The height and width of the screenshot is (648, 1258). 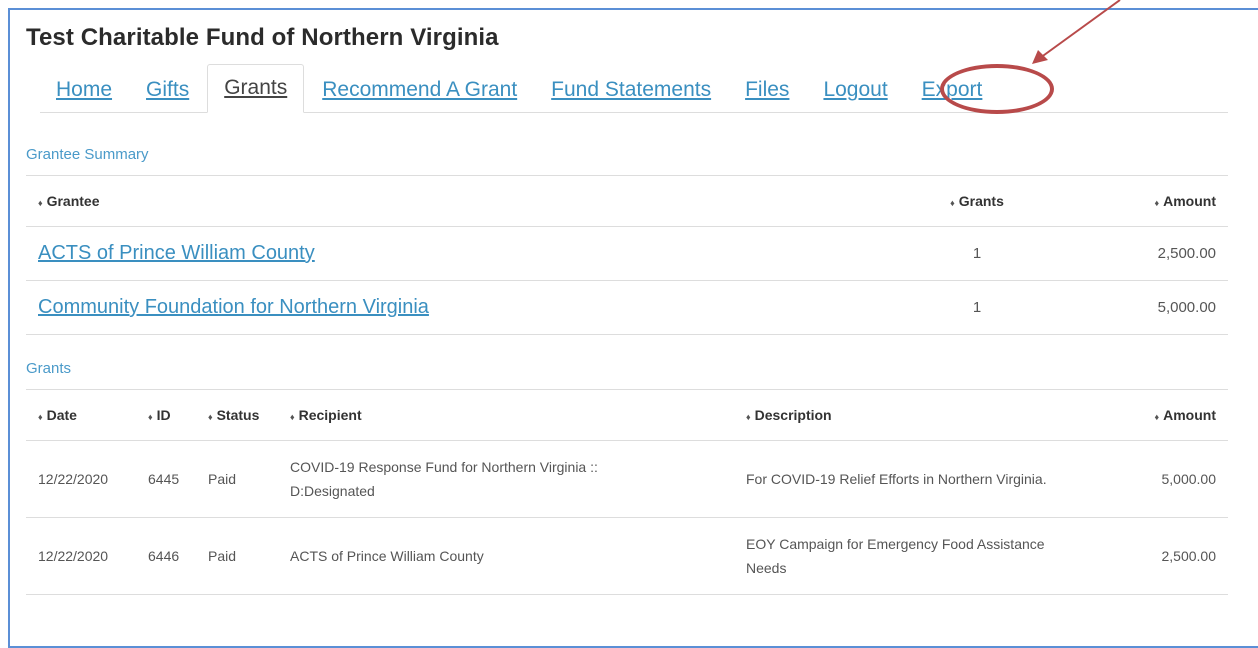 I want to click on table-header-row: ♦ Grantee ♦ Grants ♦ Amount, so click(x=627, y=201).